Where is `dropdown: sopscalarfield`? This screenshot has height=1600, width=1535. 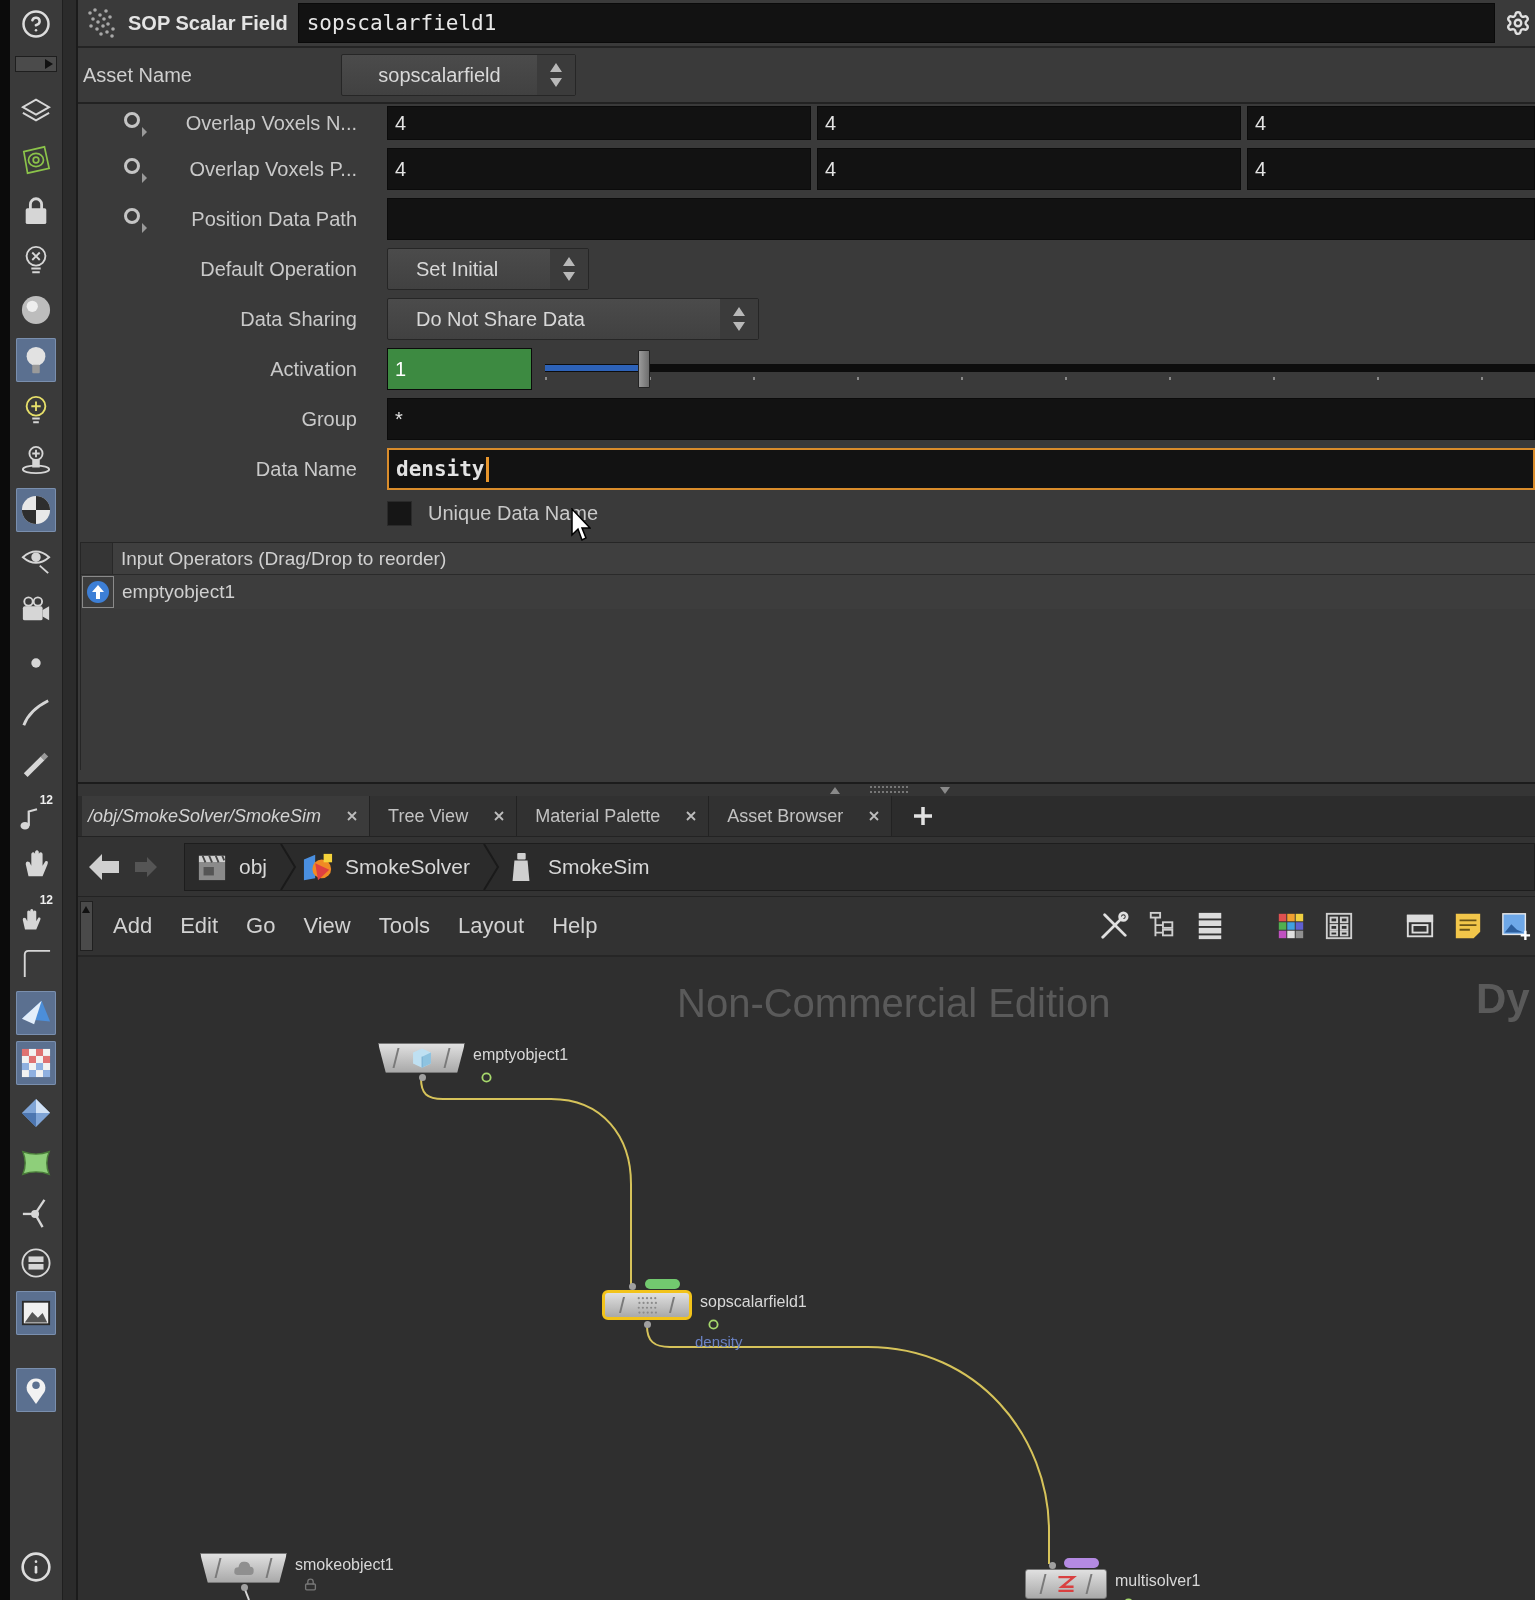
dropdown: sopscalarfield is located at coordinates (458, 75).